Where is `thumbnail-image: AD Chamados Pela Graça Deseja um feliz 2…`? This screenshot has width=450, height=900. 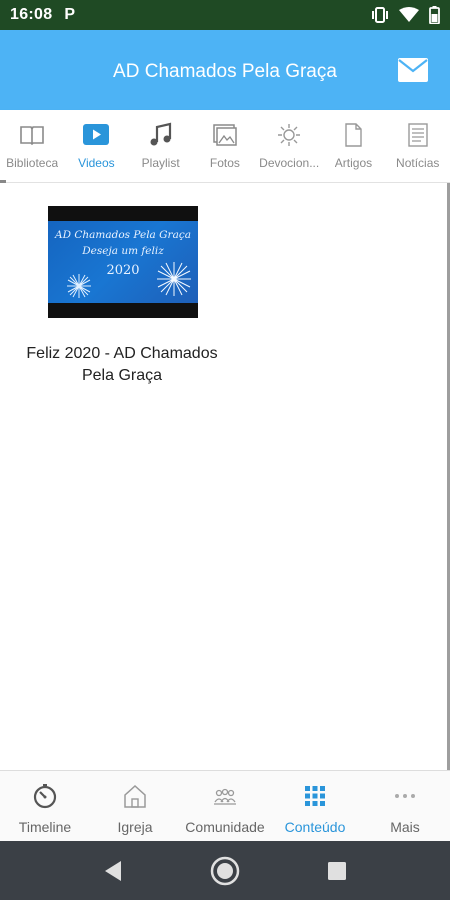
thumbnail-image: AD Chamados Pela Graça Deseja um feliz 2… is located at coordinates (123, 262).